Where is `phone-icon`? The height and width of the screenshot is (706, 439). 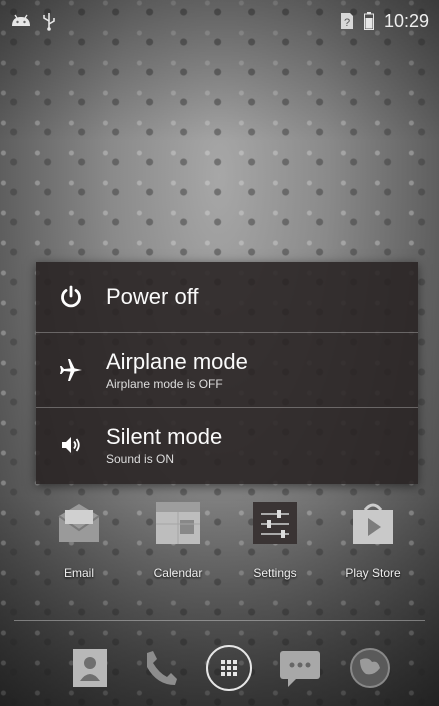
phone-icon is located at coordinates (160, 668).